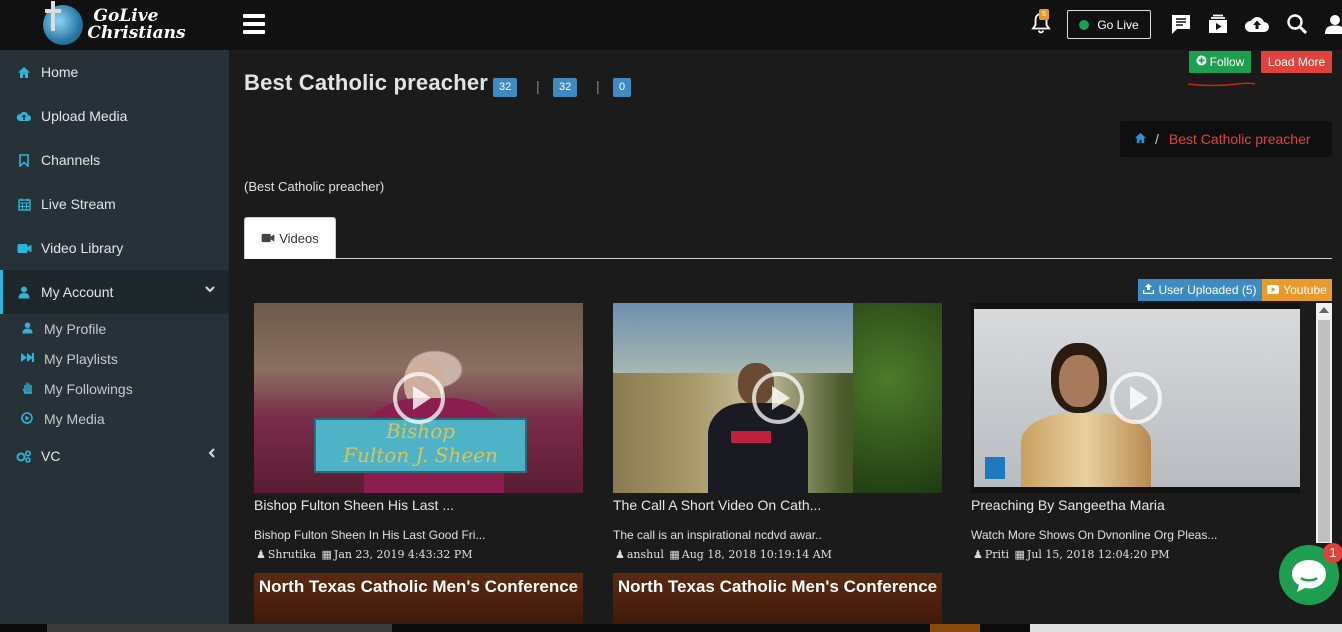 Image resolution: width=1342 pixels, height=632 pixels. What do you see at coordinates (114, 160) in the screenshot?
I see `sidebar-item-channels: Channels` at bounding box center [114, 160].